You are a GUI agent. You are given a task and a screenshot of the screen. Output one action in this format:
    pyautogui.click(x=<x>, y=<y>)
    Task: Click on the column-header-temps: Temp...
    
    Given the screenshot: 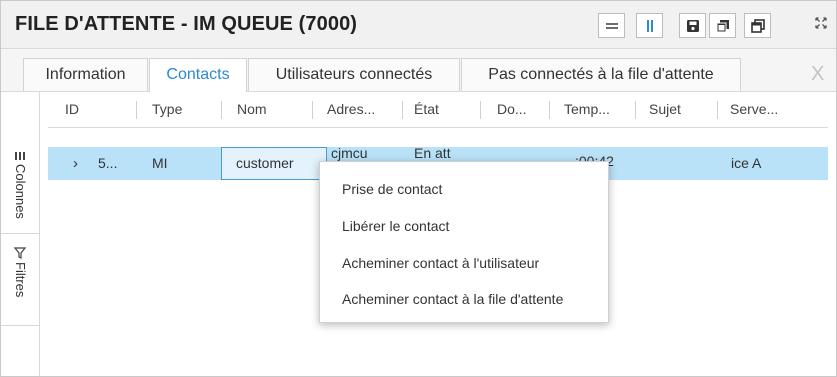 What is the action you would take?
    pyautogui.click(x=587, y=109)
    